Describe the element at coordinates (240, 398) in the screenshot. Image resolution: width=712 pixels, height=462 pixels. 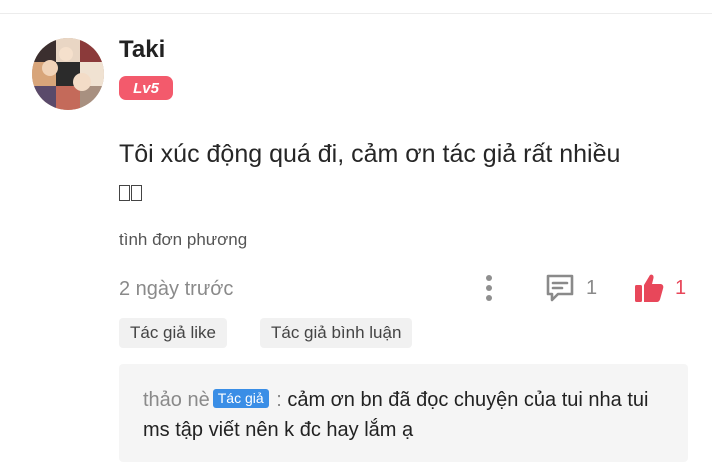
I see `author-badge: Tác giả` at that location.